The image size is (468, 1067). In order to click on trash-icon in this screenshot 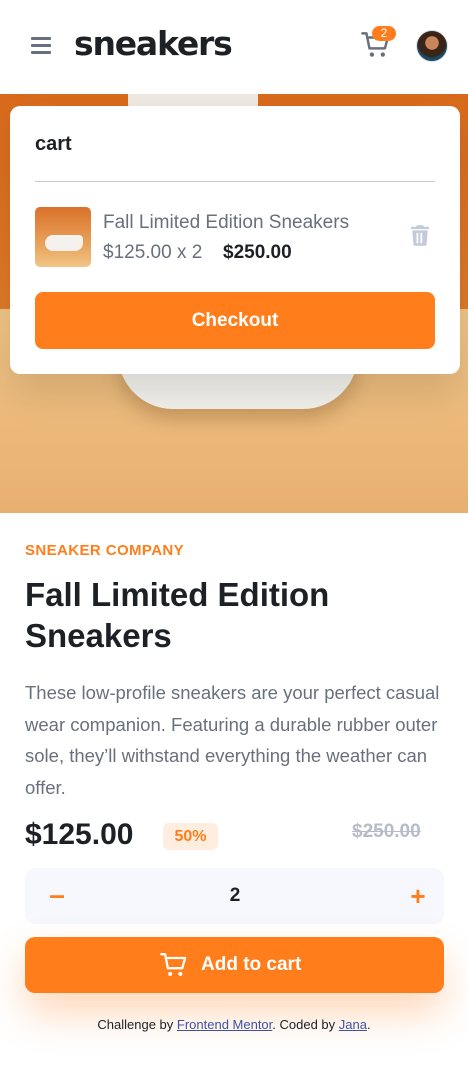, I will do `click(420, 235)`.